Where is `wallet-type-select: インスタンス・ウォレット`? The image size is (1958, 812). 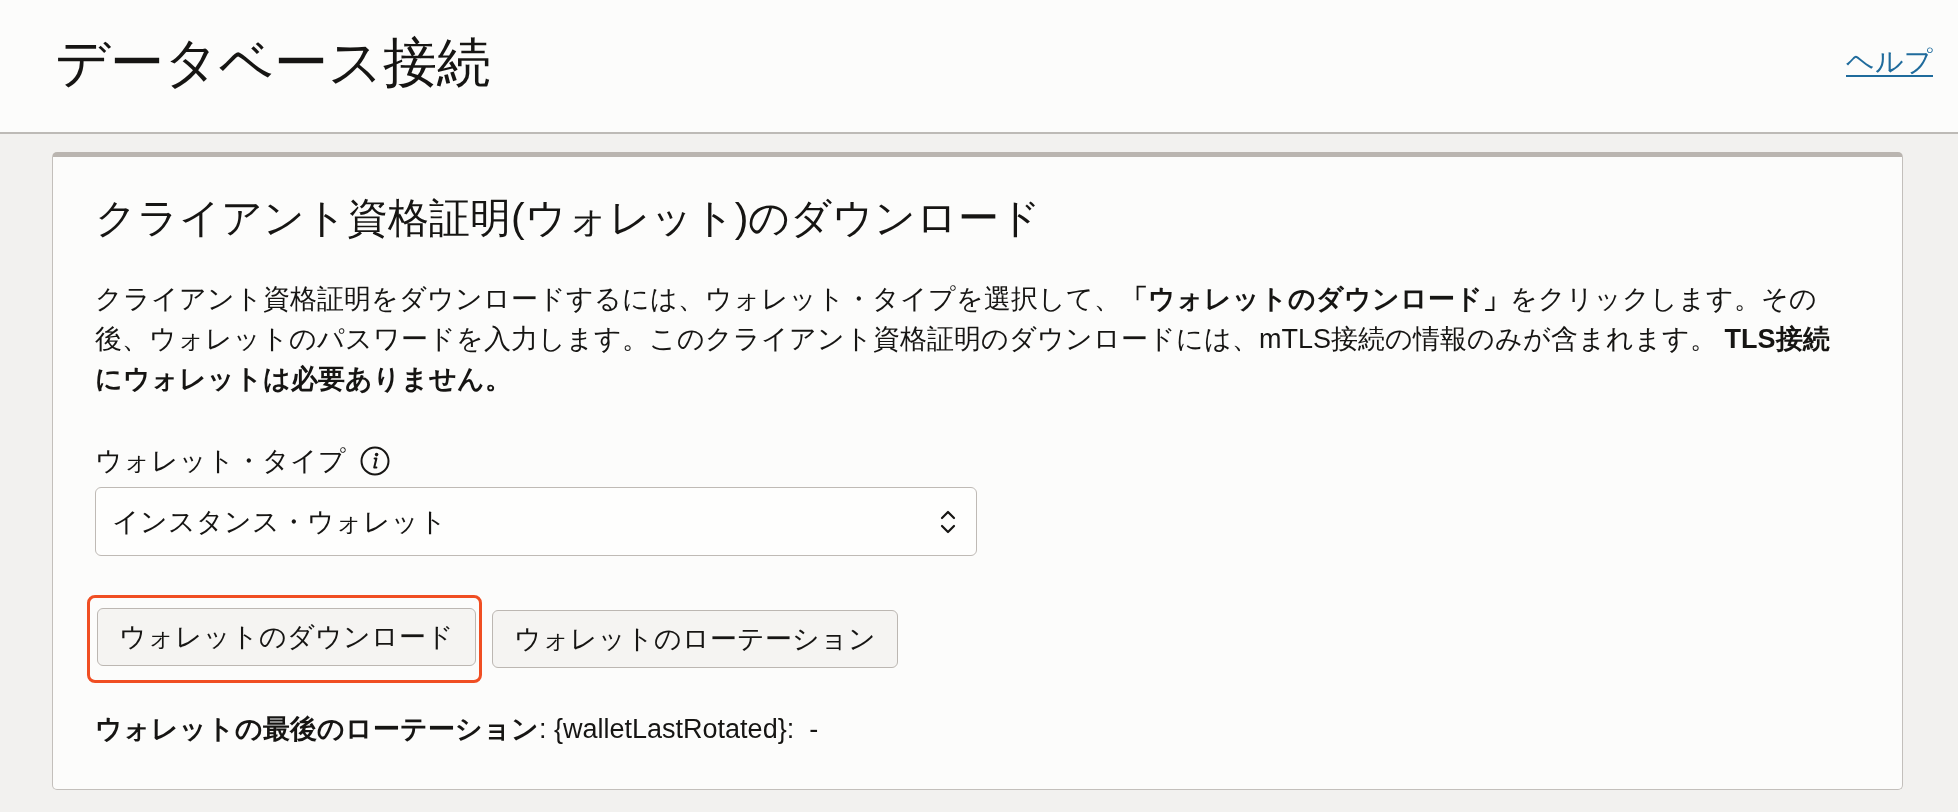 wallet-type-select: インスタンス・ウォレット is located at coordinates (536, 521).